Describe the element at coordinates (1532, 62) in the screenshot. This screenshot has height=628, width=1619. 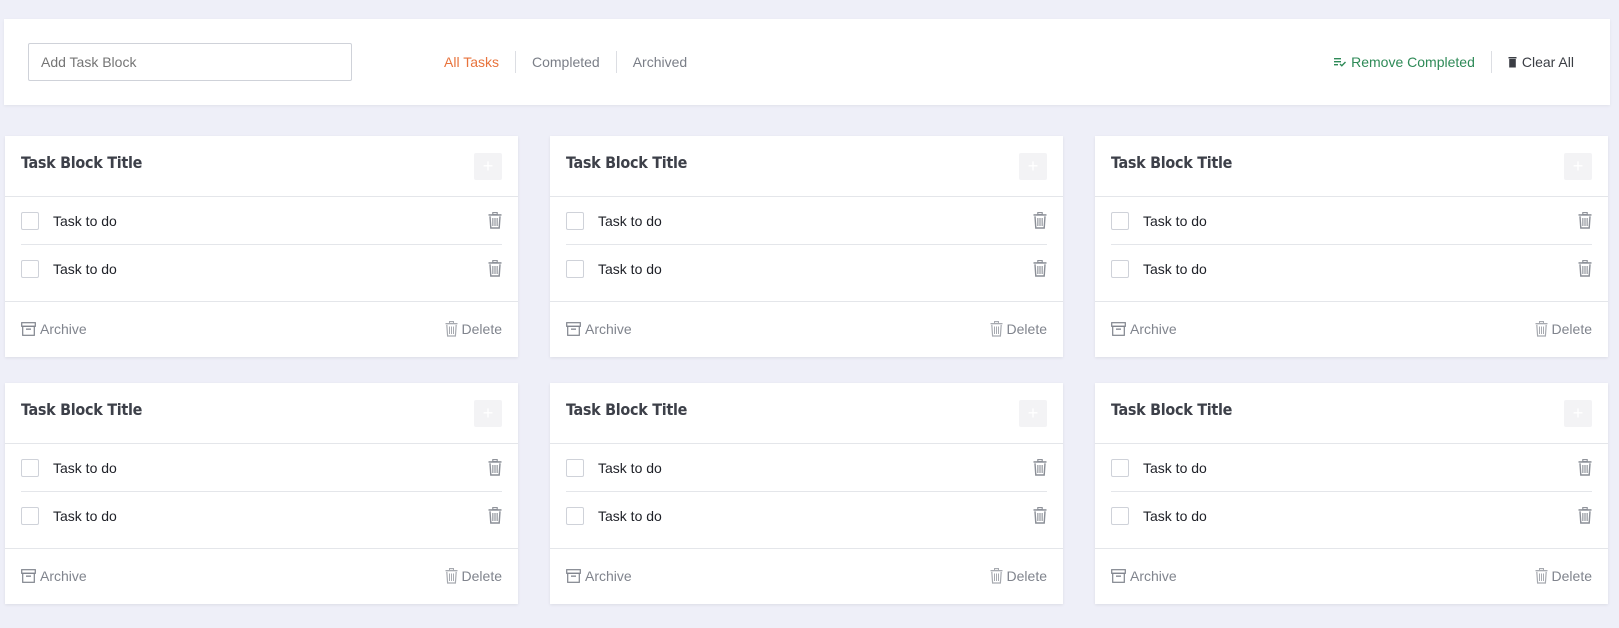
I see `clear-all-button: Clear All` at that location.